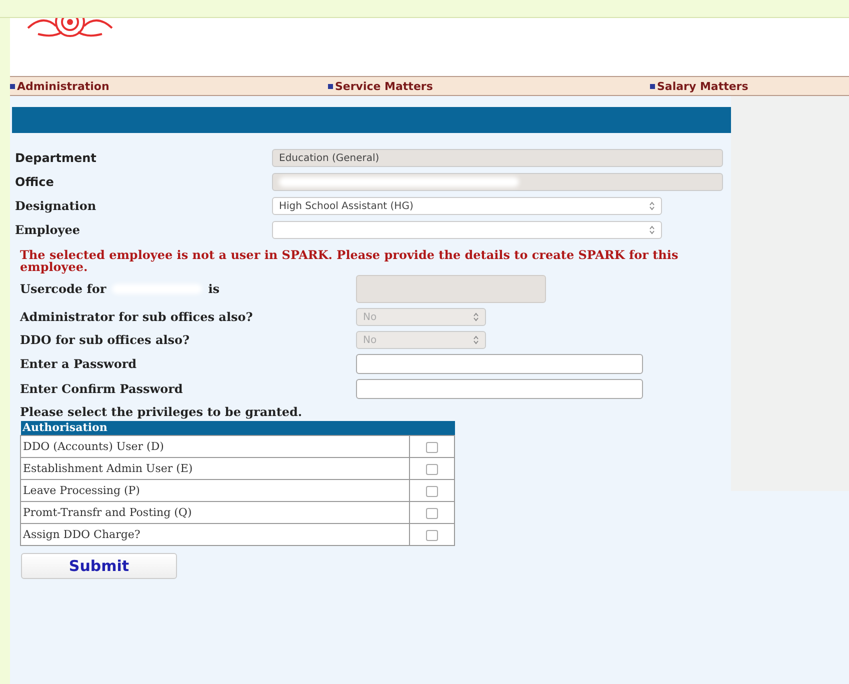  What do you see at coordinates (467, 230) in the screenshot?
I see `select-field` at bounding box center [467, 230].